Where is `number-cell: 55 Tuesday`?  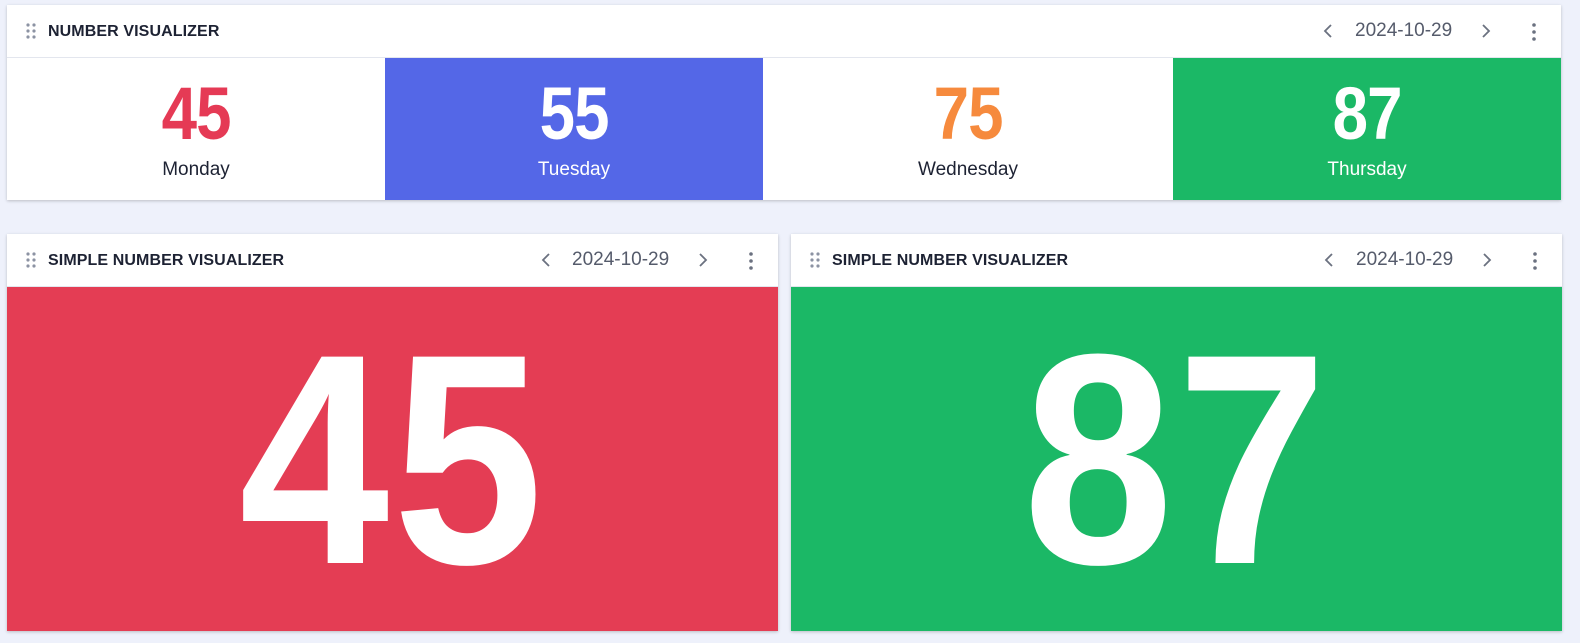 number-cell: 55 Tuesday is located at coordinates (574, 129).